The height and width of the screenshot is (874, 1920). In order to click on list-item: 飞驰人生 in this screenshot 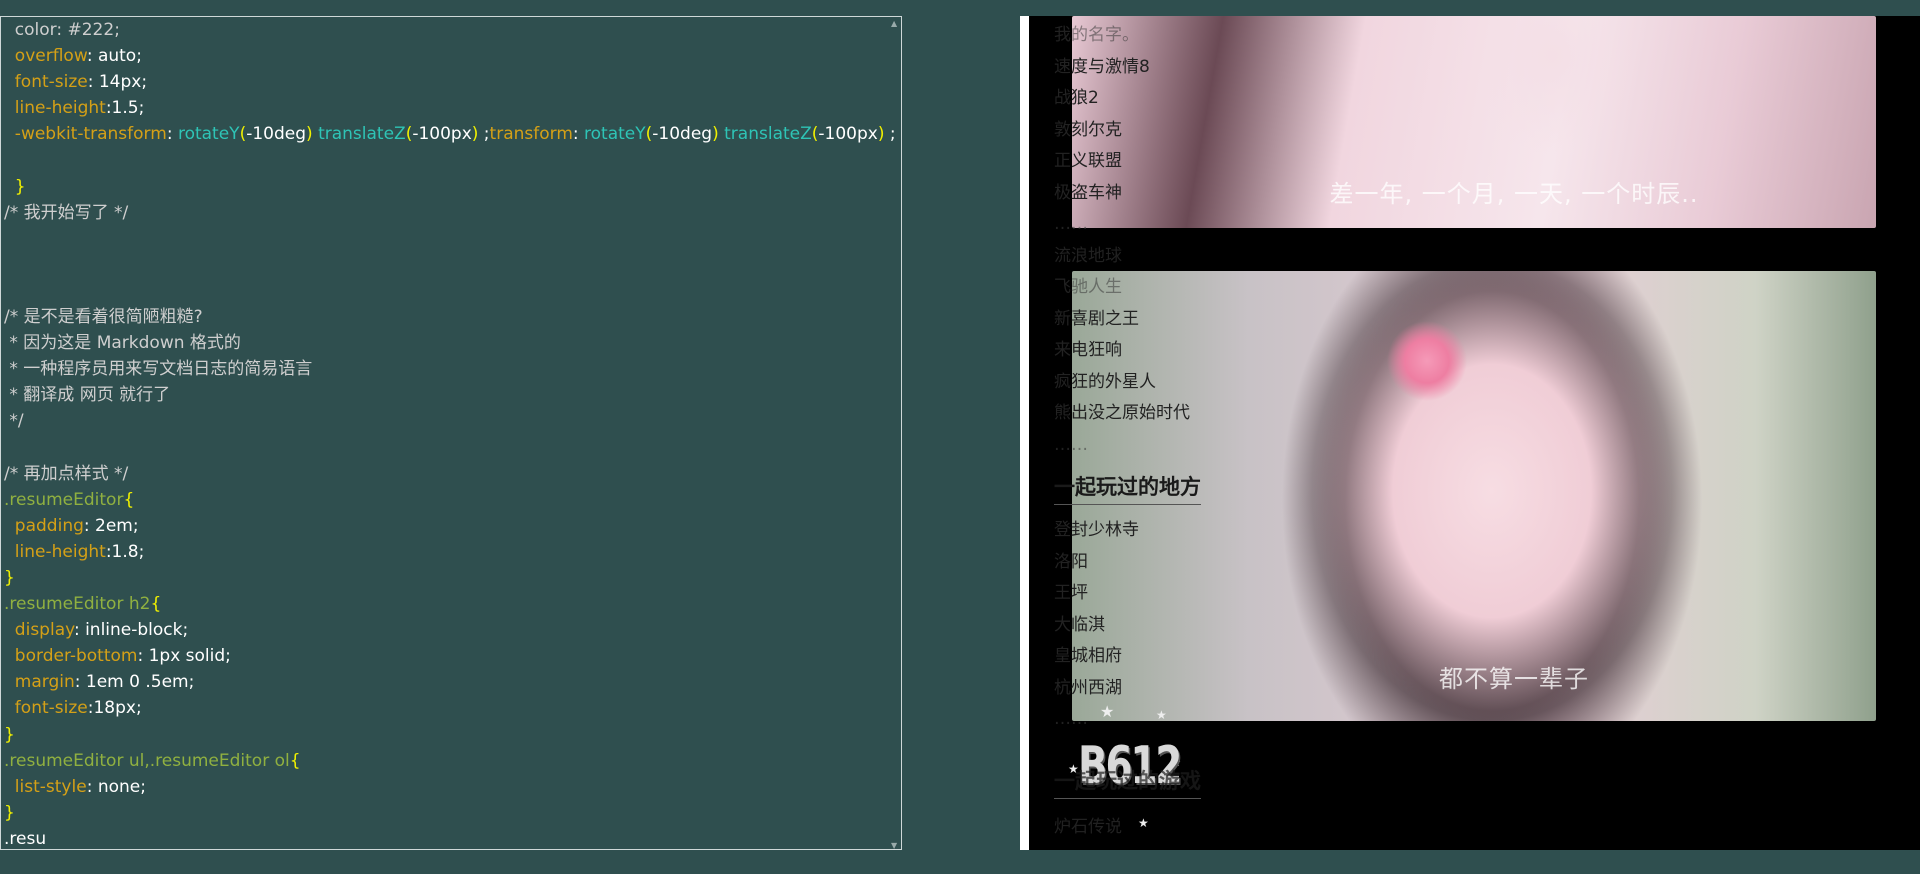, I will do `click(1088, 287)`.